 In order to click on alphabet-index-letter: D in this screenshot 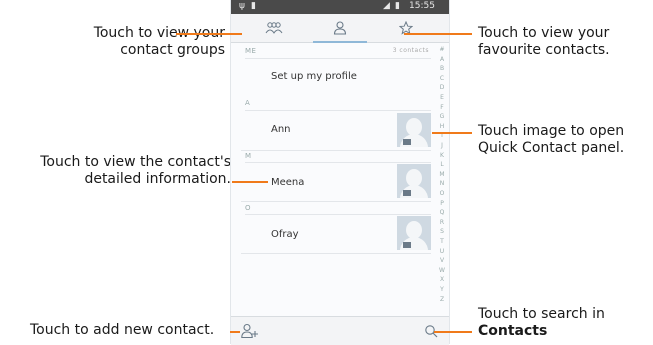, I will do `click(442, 87)`.